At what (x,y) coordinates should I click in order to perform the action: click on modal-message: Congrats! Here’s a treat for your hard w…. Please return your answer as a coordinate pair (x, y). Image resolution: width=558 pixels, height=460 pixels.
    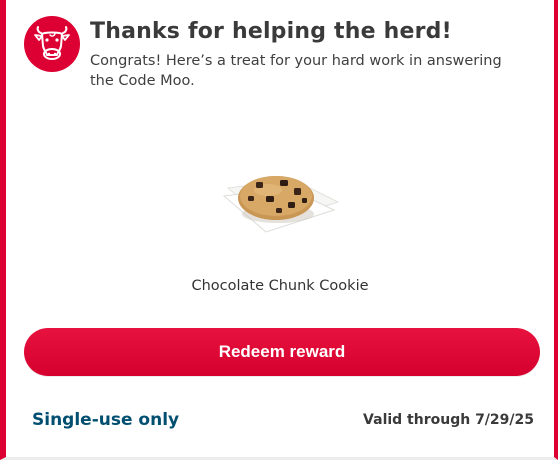
    Looking at the image, I should click on (296, 71).